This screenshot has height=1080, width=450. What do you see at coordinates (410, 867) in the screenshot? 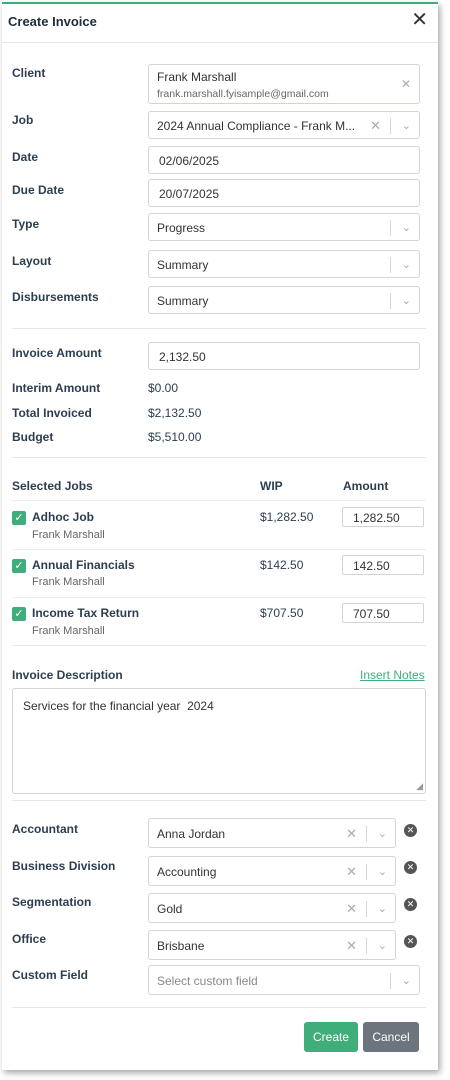
I see `remove-division-icon: ✕` at bounding box center [410, 867].